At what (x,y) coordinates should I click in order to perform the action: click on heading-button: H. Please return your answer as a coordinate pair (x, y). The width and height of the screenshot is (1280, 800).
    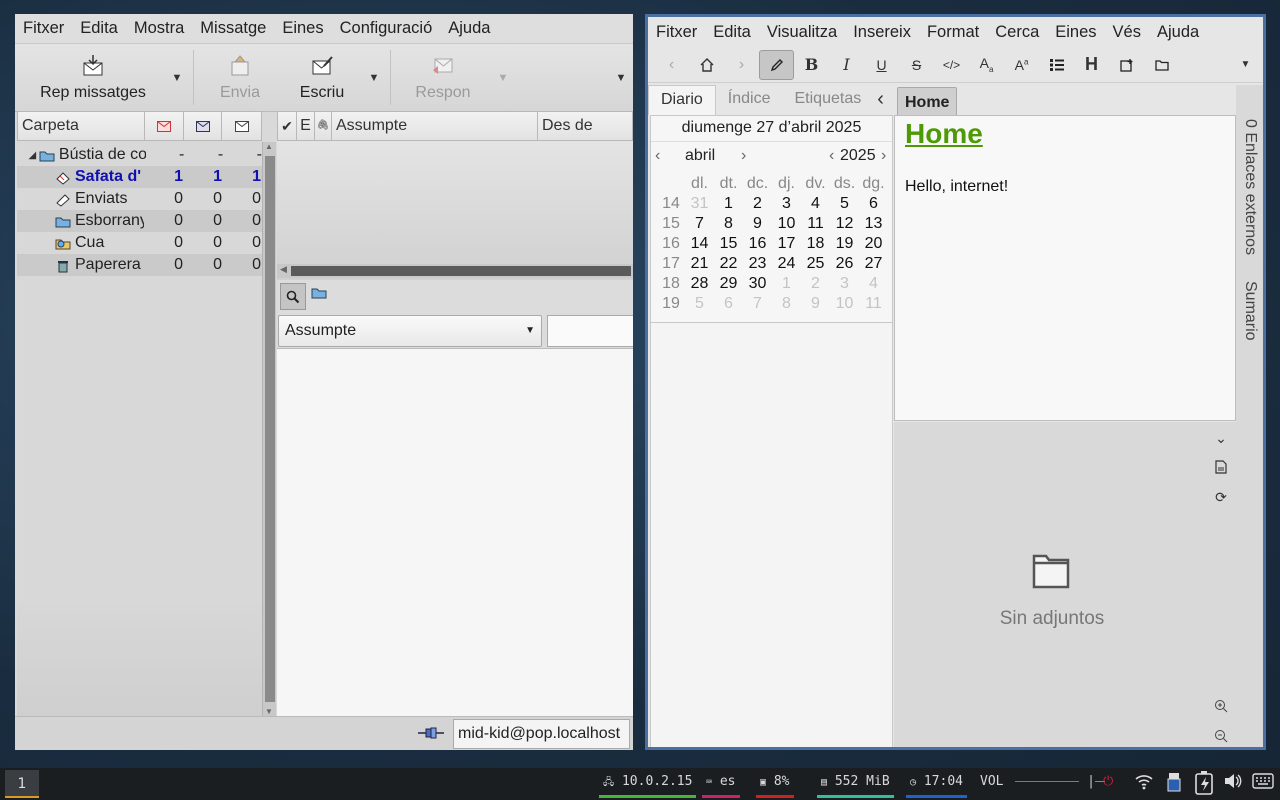
    Looking at the image, I should click on (1091, 65).